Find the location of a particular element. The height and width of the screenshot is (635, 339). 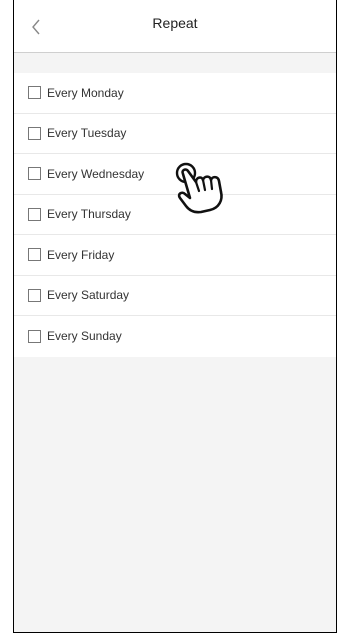

day-label: Every Wednesday is located at coordinates (96, 173).